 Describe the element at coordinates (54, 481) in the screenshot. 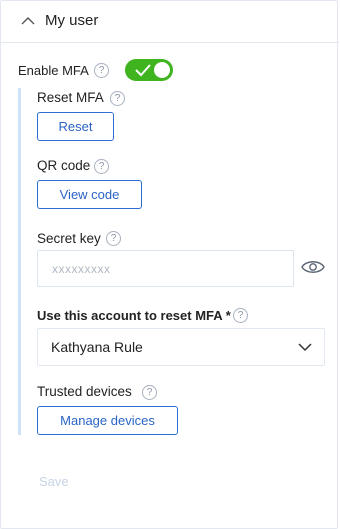

I see `save-button: Save` at that location.